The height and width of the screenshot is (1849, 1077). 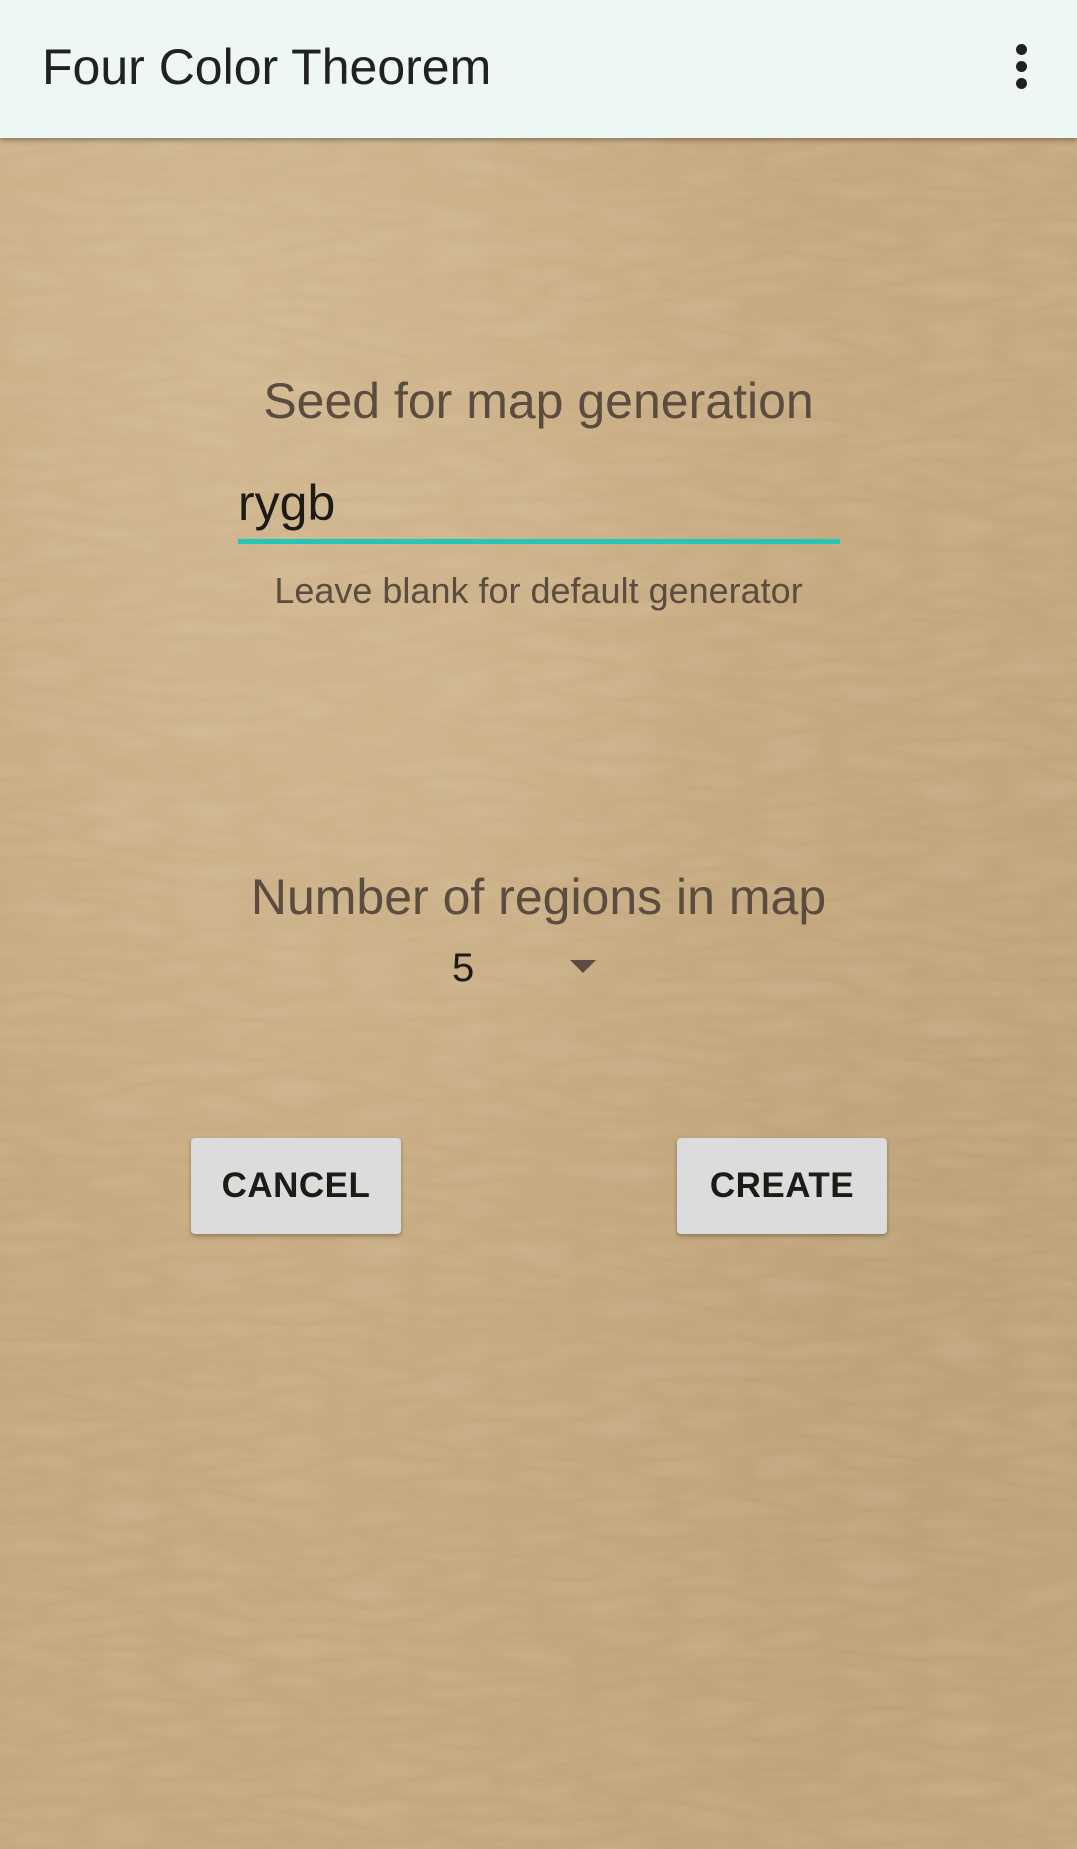 What do you see at coordinates (539, 505) in the screenshot?
I see `seed-input` at bounding box center [539, 505].